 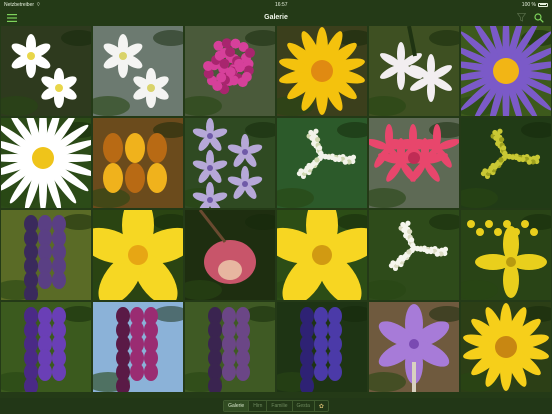 I want to click on tab-galerie: Galerie, so click(x=237, y=406).